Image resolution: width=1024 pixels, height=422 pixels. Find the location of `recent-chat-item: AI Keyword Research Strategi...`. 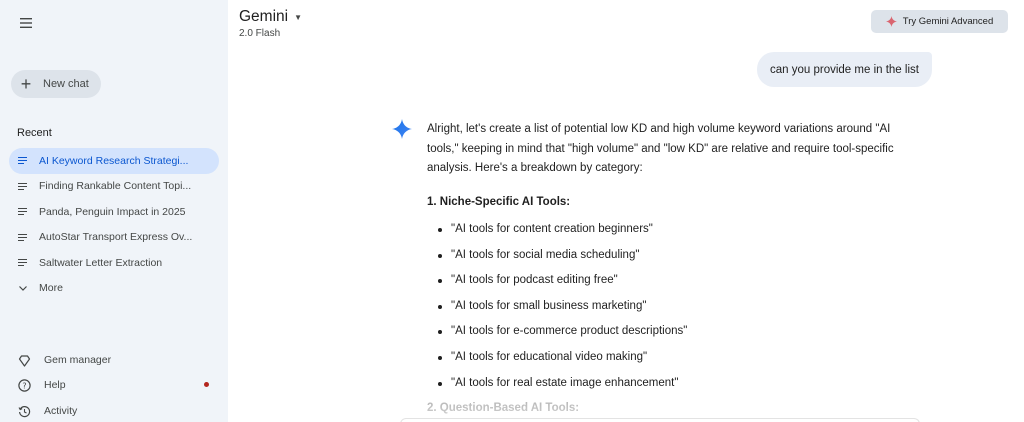

recent-chat-item: AI Keyword Research Strategi... is located at coordinates (114, 161).